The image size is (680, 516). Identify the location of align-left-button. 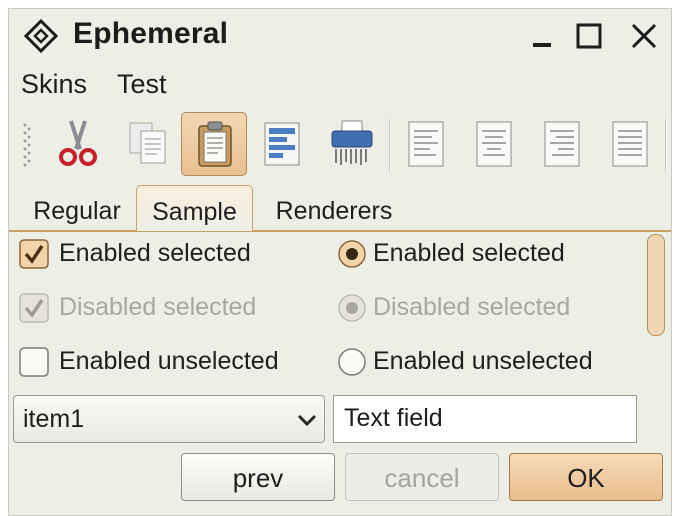
(426, 144).